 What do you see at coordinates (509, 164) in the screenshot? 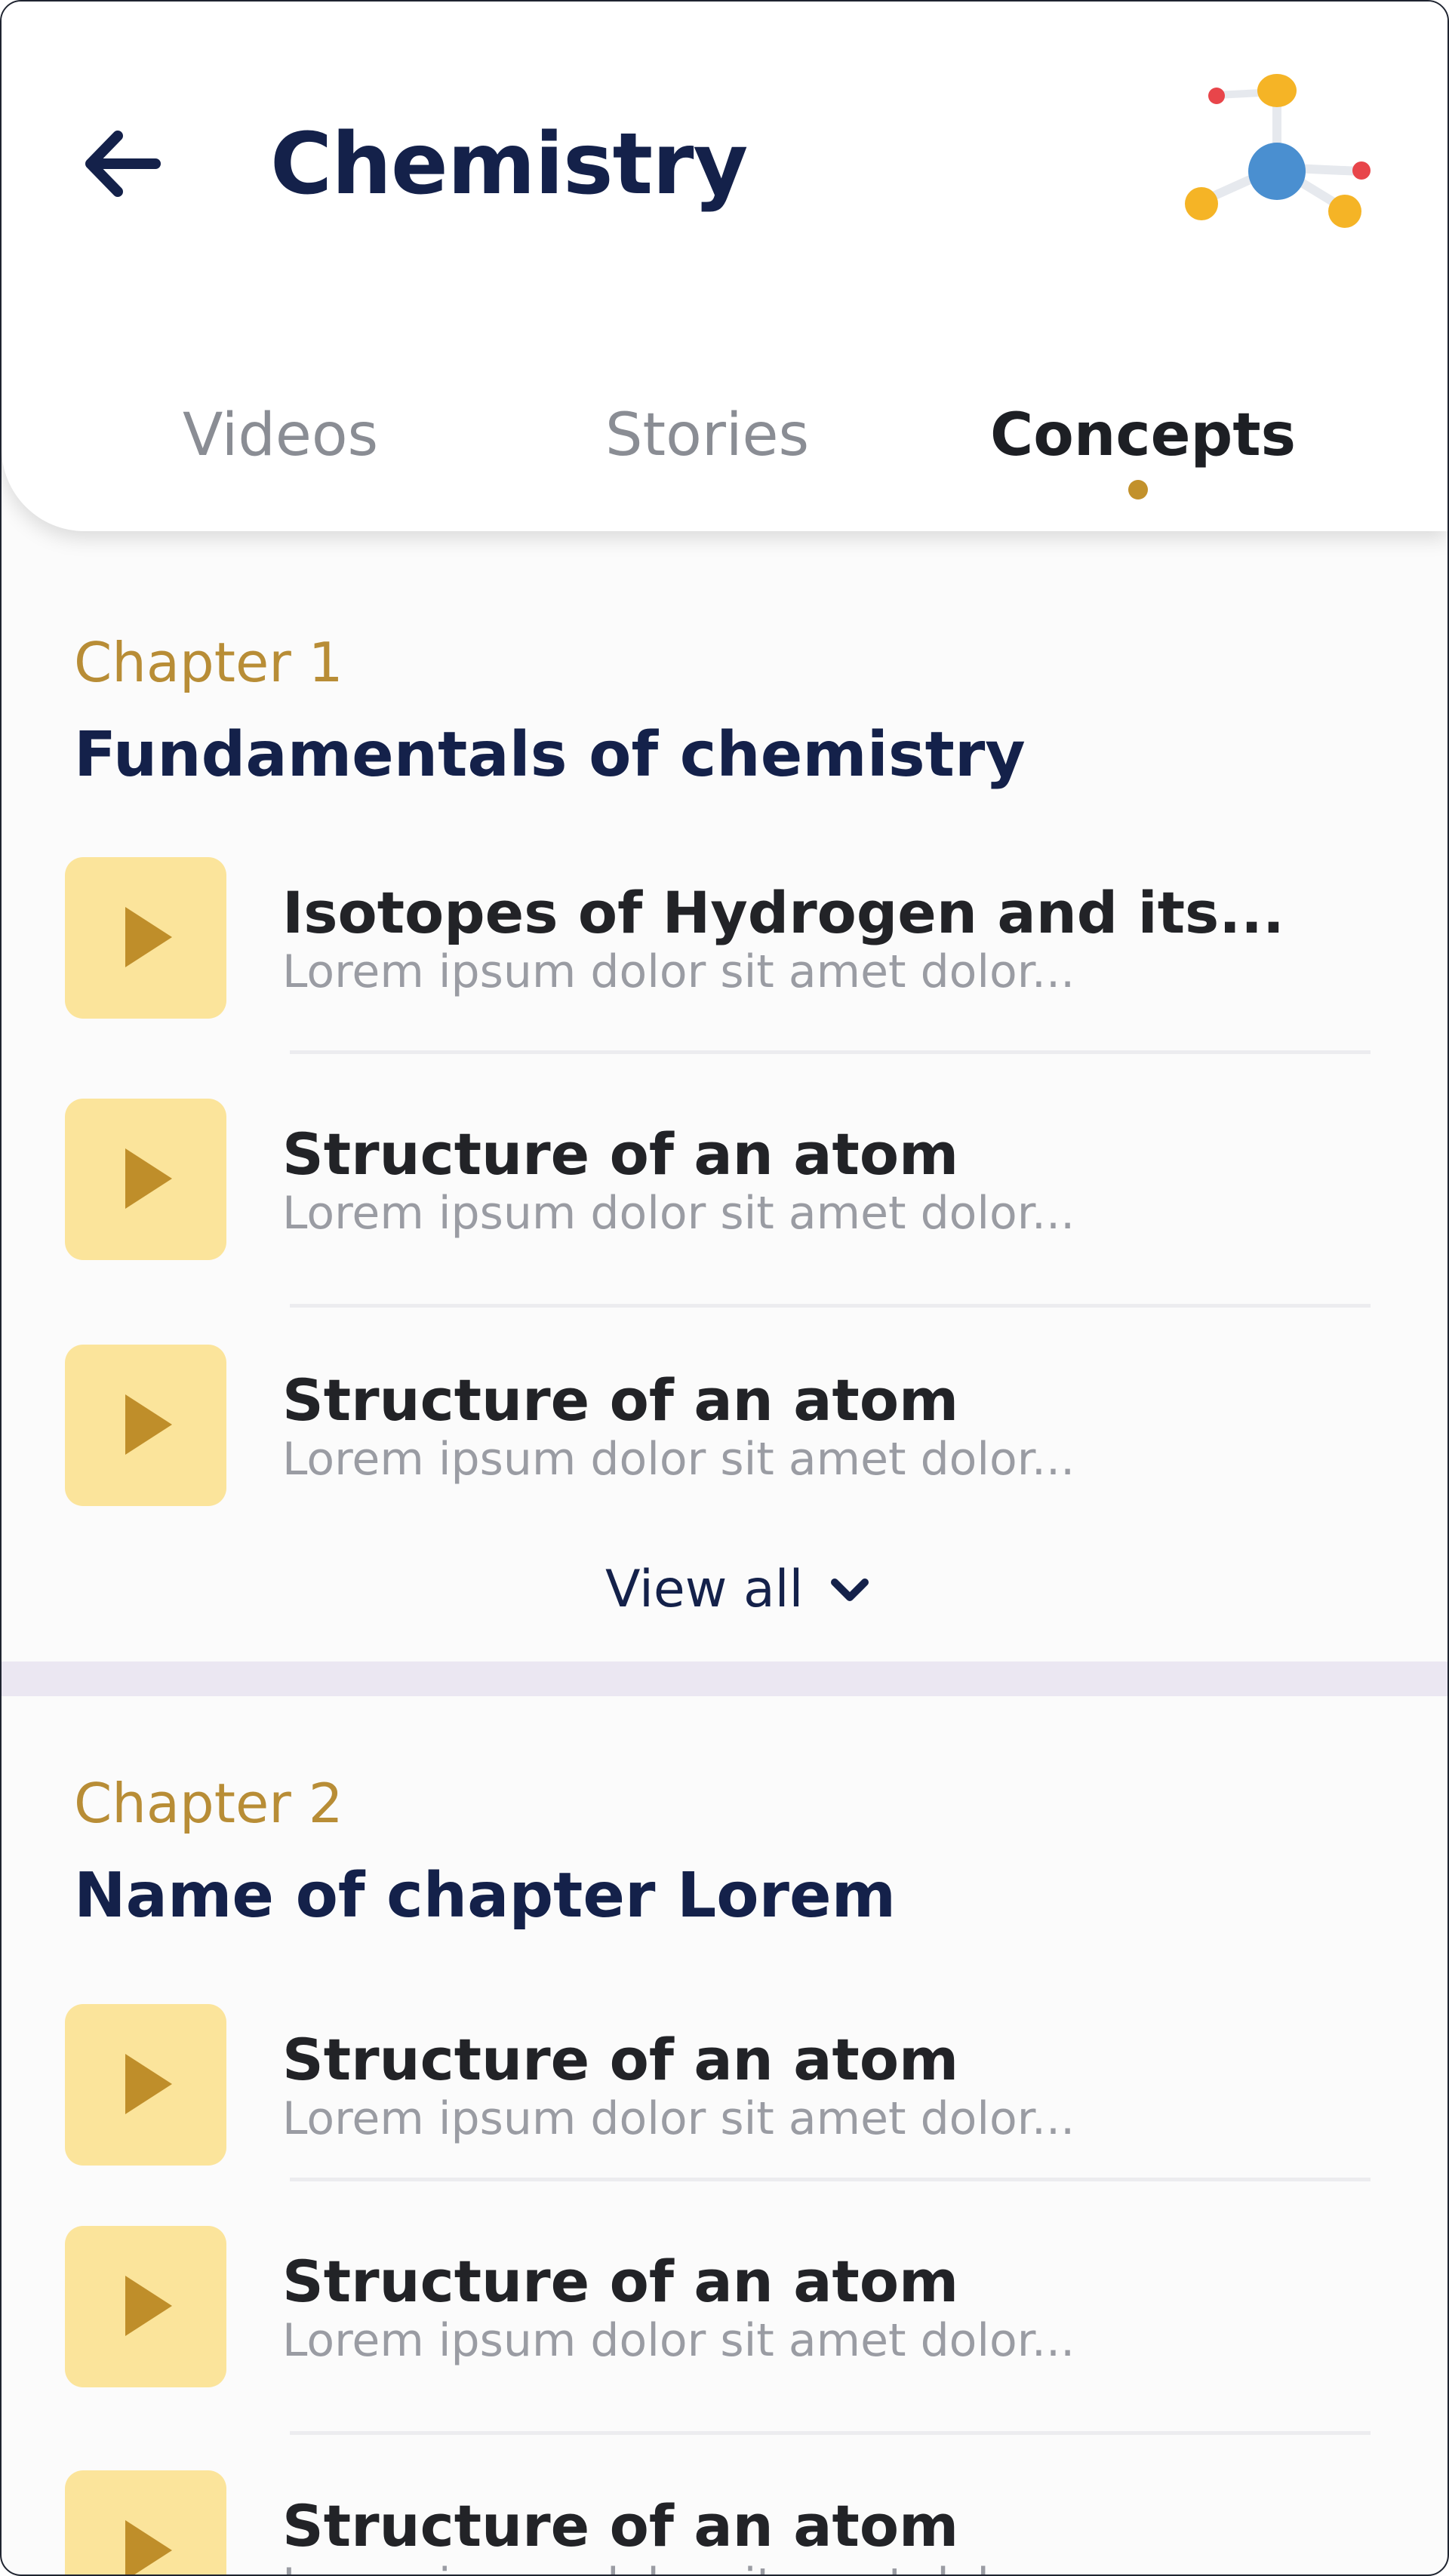
I see `page-title: Chemistry` at bounding box center [509, 164].